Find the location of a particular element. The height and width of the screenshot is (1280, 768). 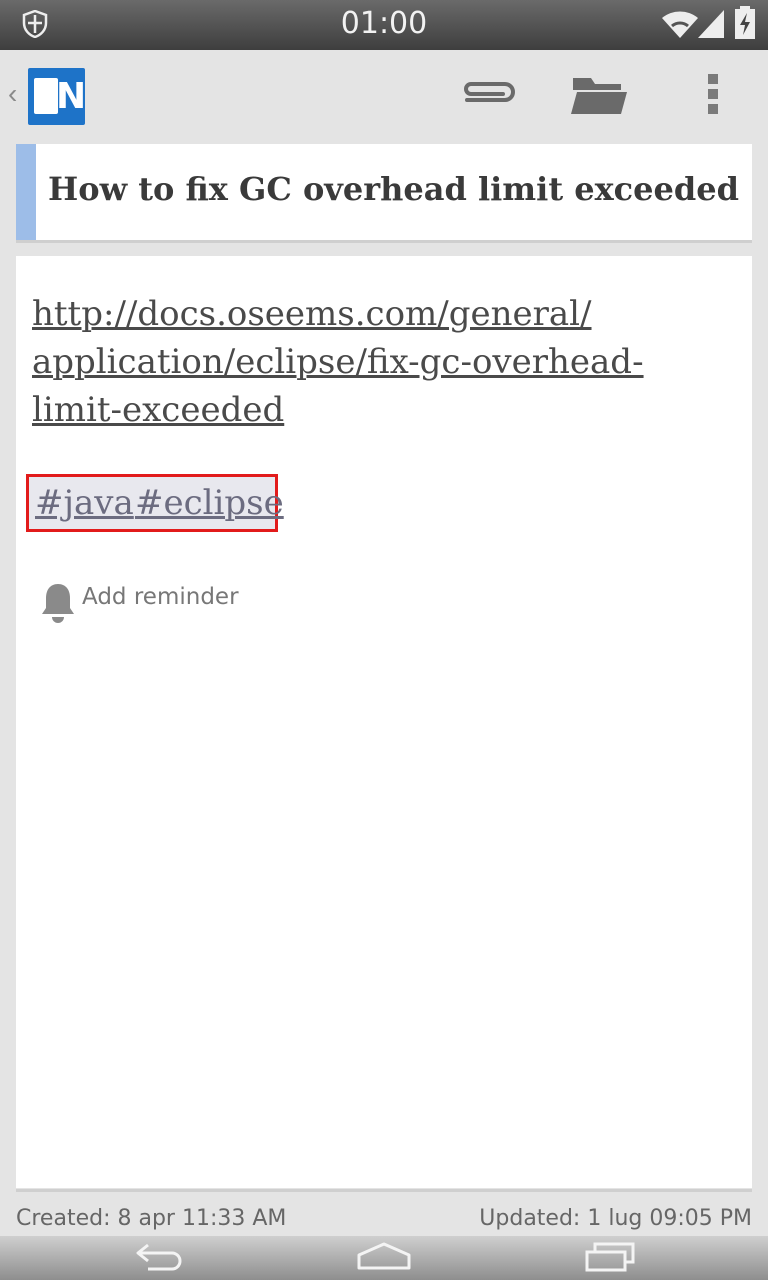

note-title: How to fix GC overhead limit exceeded i is located at coordinates (398, 189).